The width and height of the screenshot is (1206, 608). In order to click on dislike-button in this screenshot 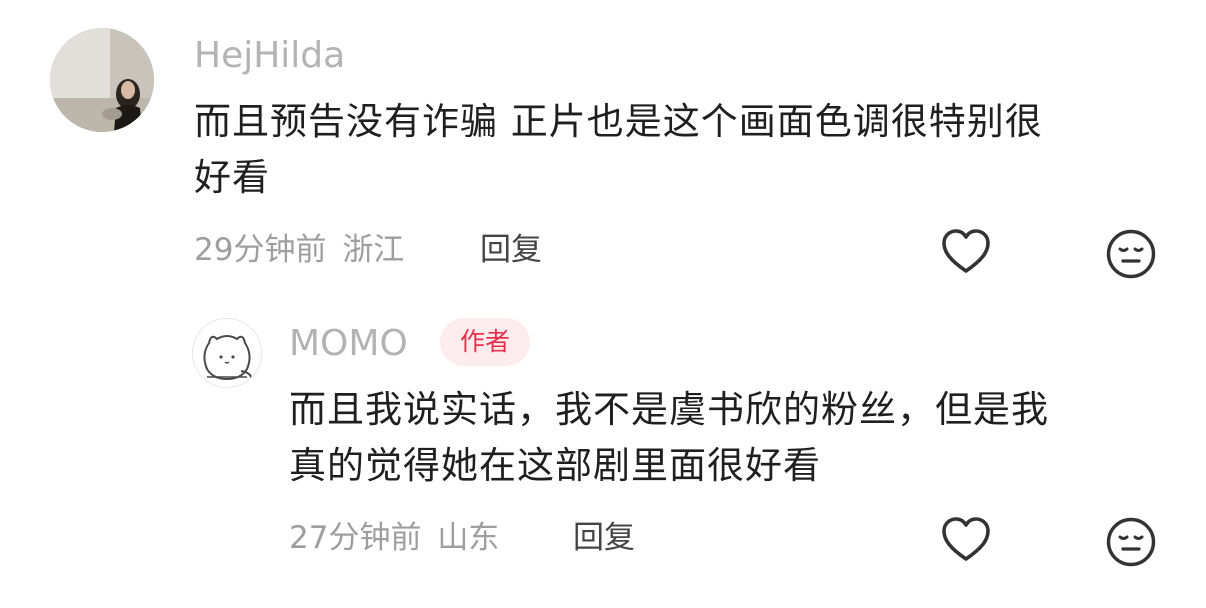, I will do `click(1131, 254)`.